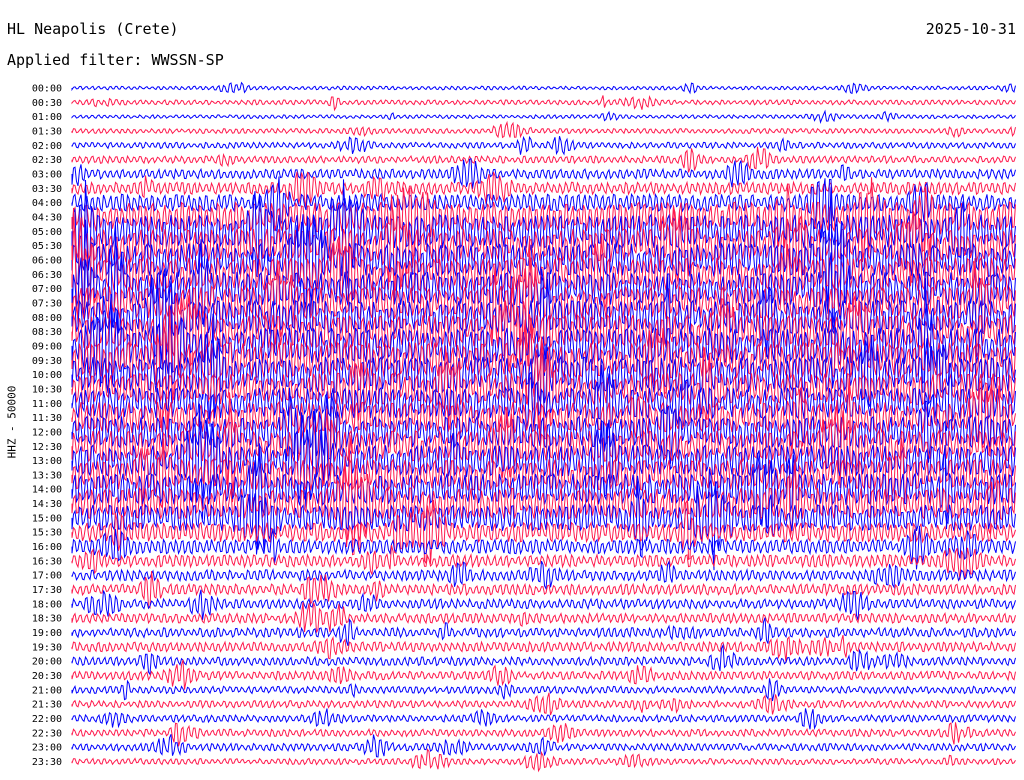 This screenshot has width=1024, height=780. Describe the element at coordinates (47, 547) in the screenshot. I see `time-tick-label: 16:00` at that location.